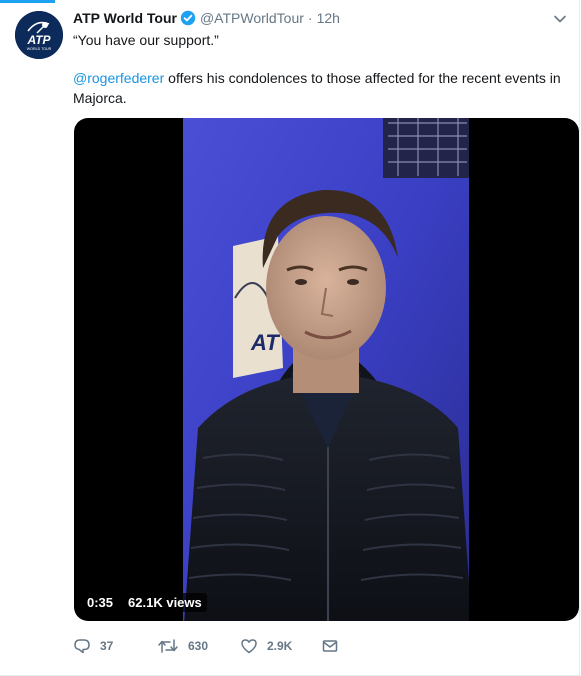 The height and width of the screenshot is (676, 581). I want to click on avatar-logo-text: ATP, so click(38, 40).